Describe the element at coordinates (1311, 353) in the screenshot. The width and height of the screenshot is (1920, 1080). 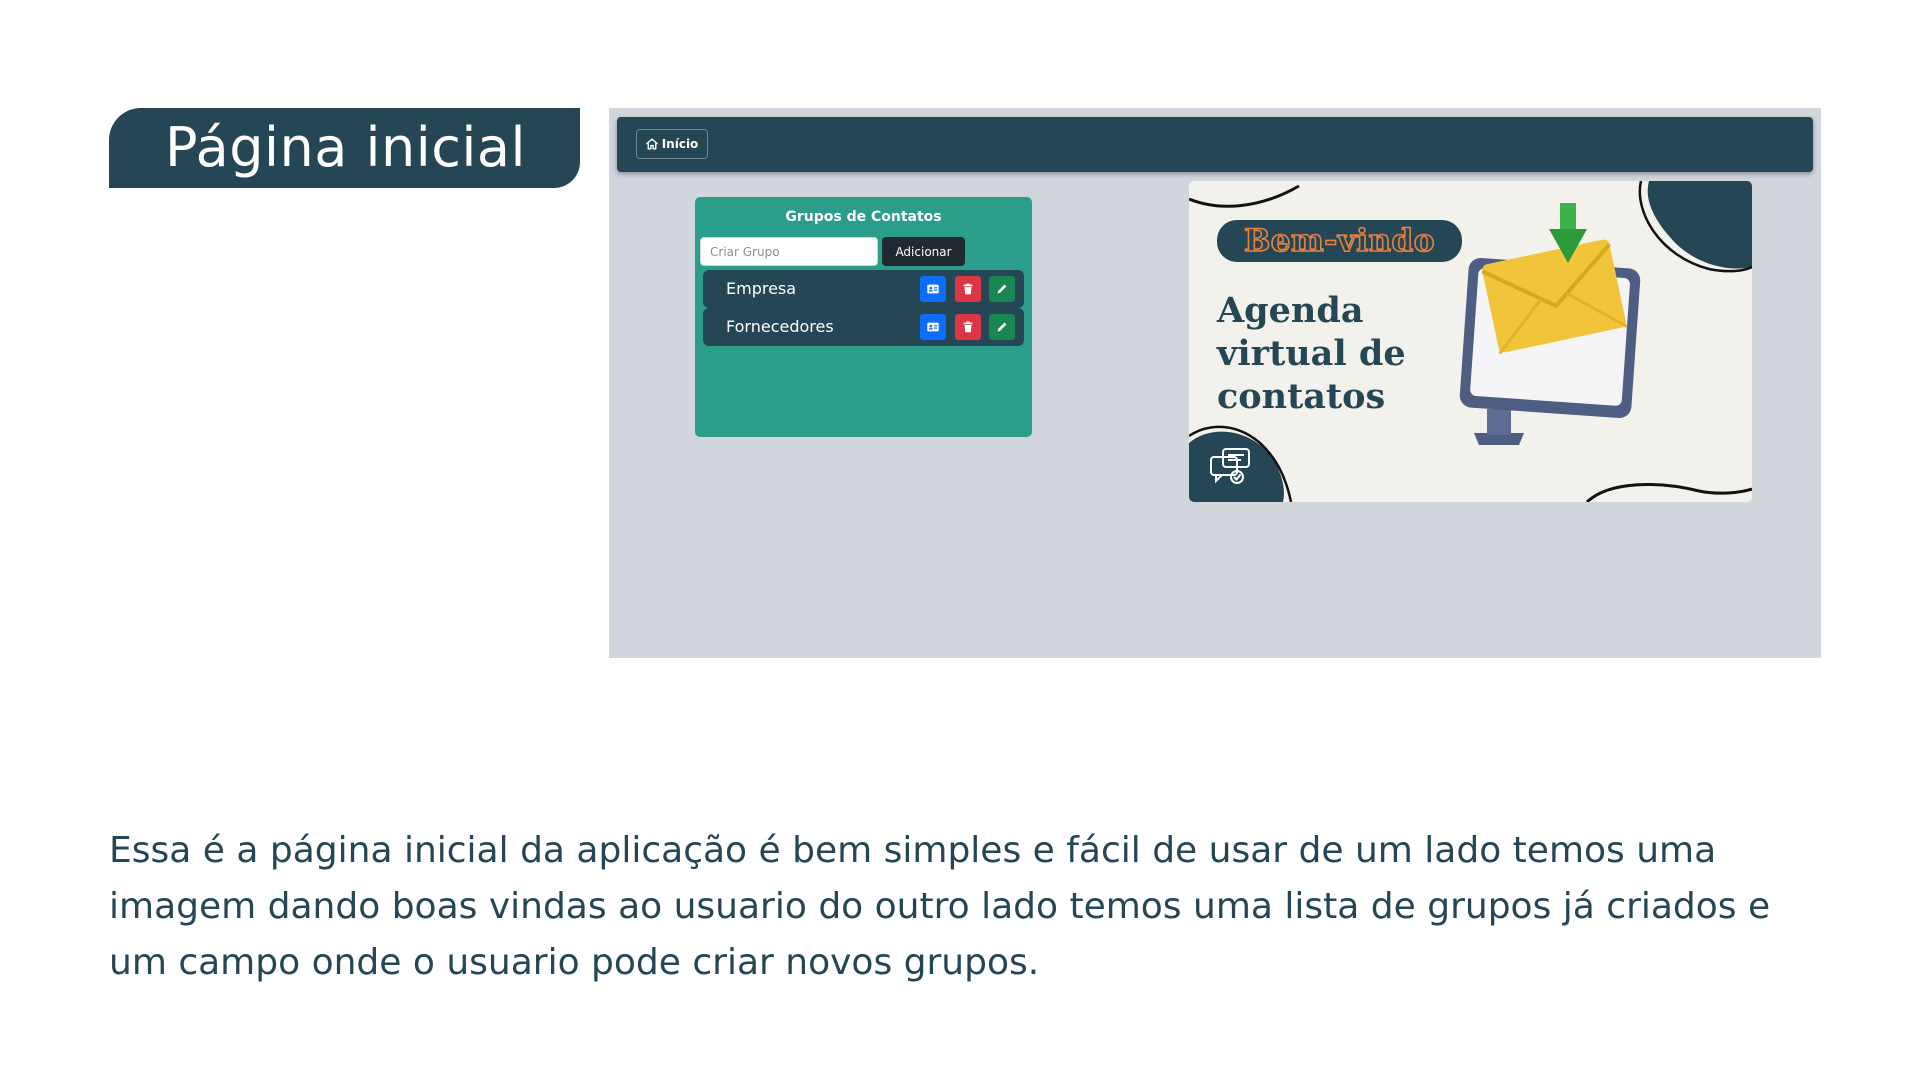
I see `banner-headline-line: virtual de` at that location.